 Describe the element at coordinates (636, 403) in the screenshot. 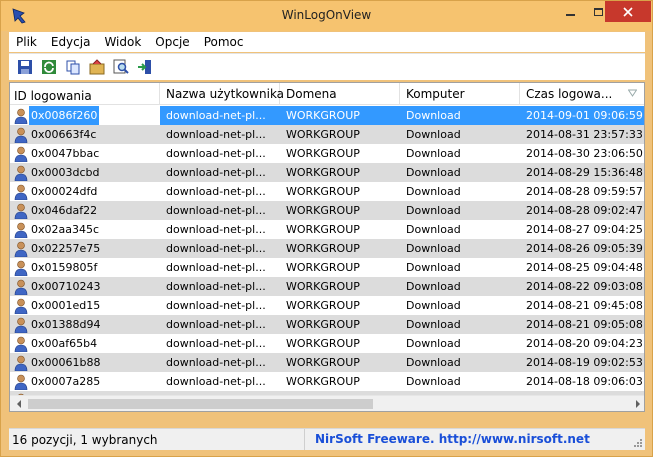

I see `scroll-right-button` at that location.